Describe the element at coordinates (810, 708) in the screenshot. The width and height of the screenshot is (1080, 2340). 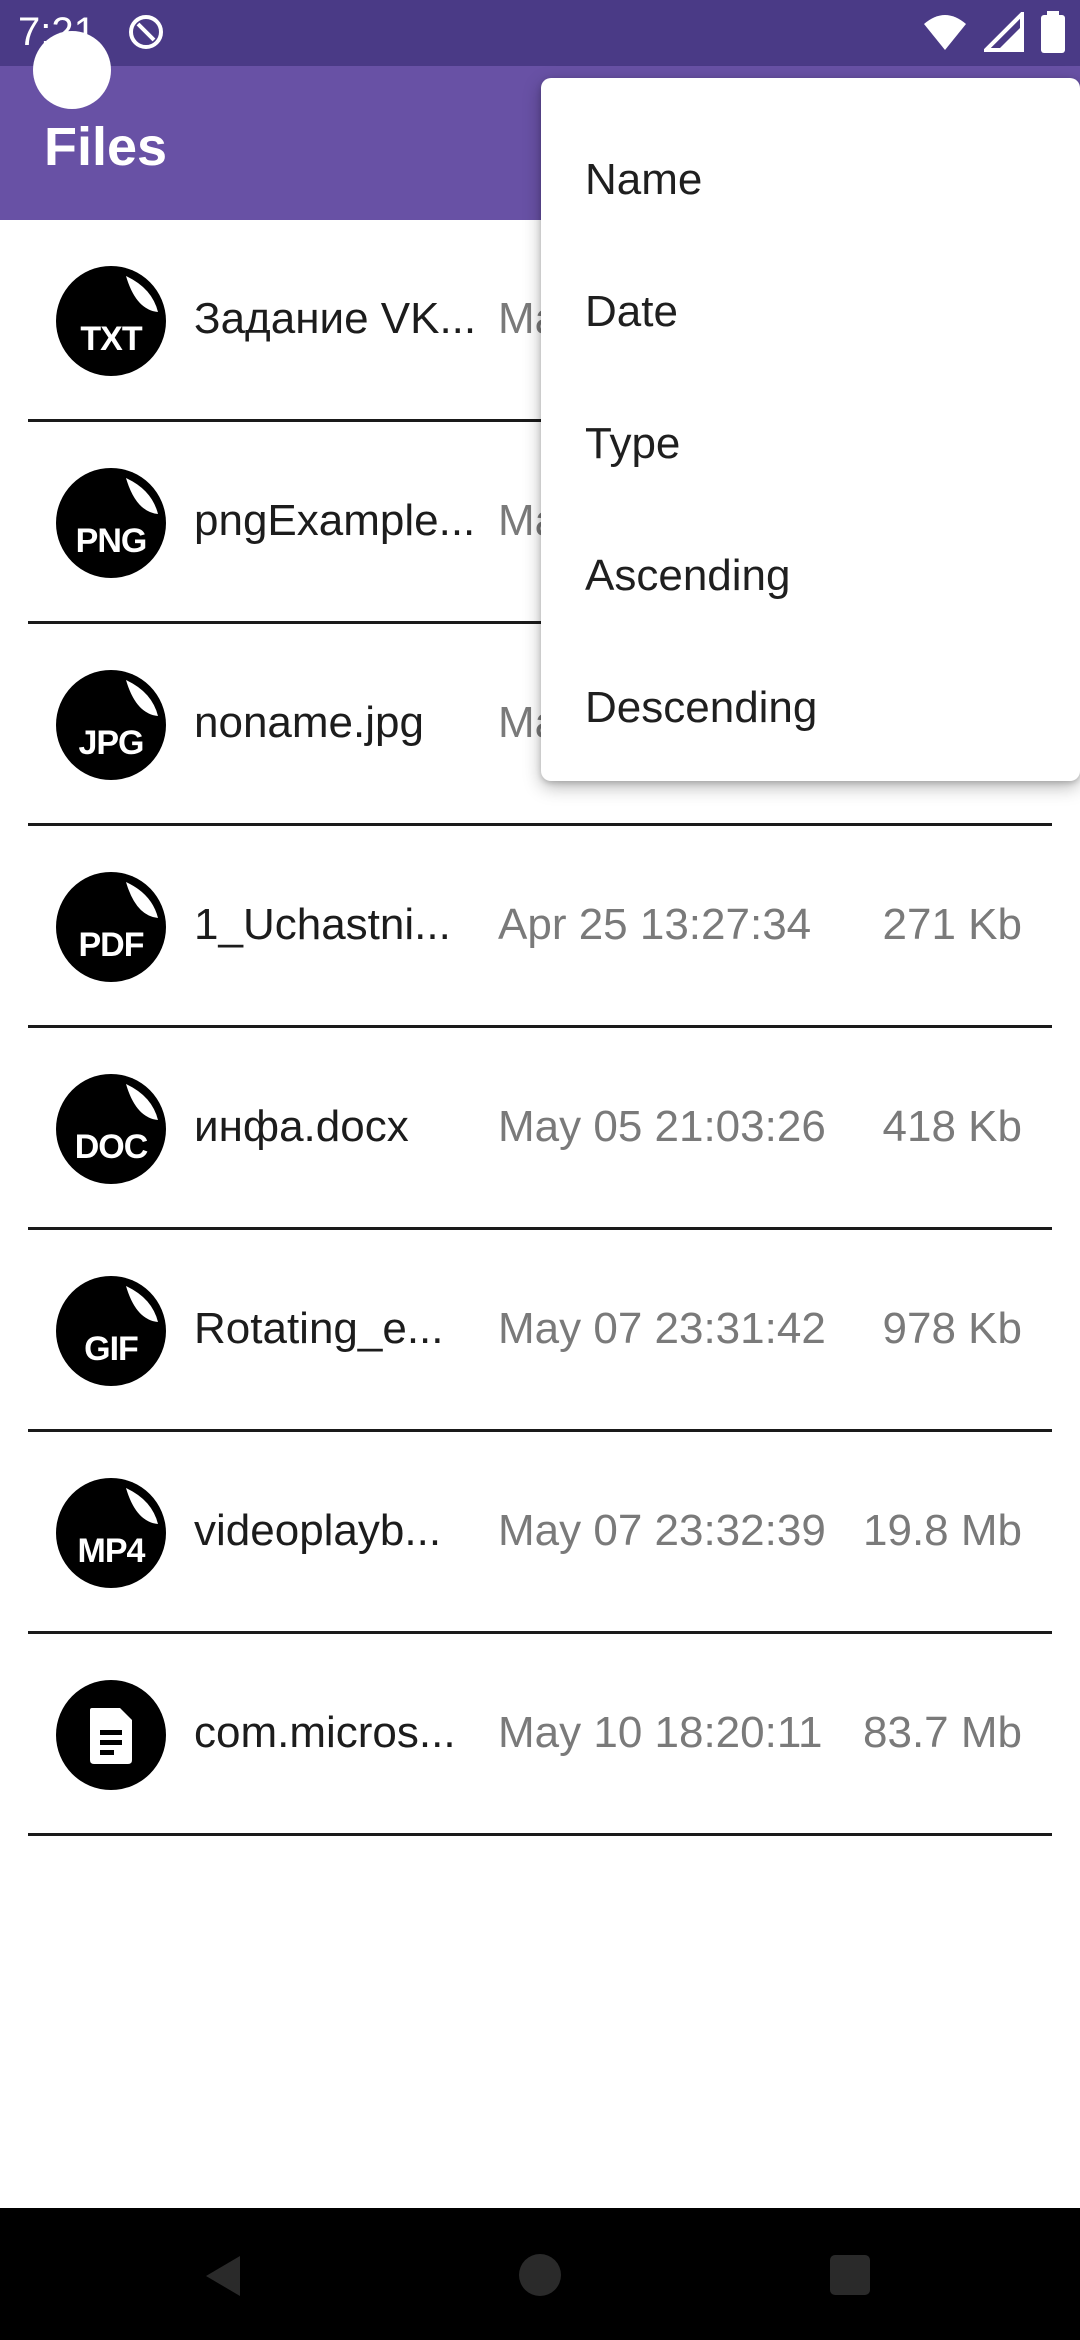
I see `menu-item-descending: Descending` at that location.